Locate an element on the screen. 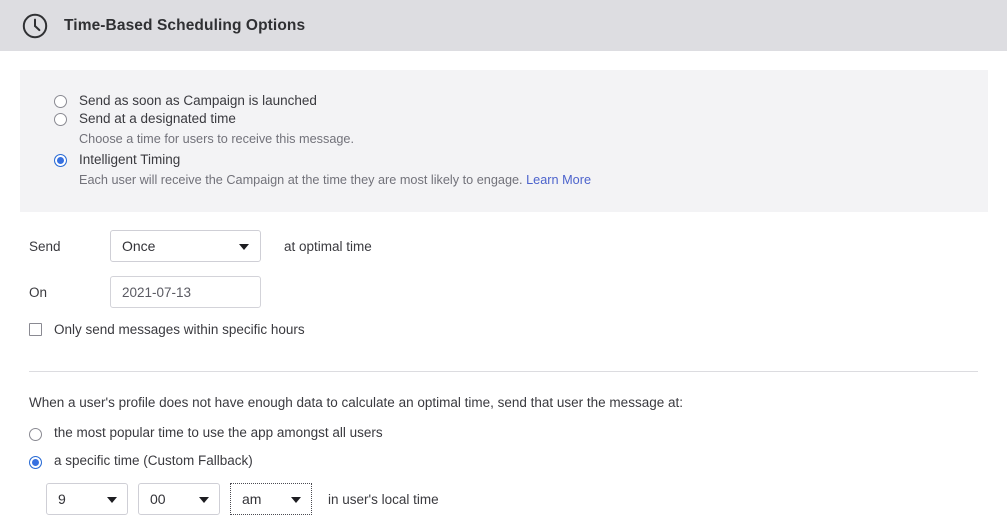  fallback-option-specific-time: a specific time (Custom Fallback) is located at coordinates (509, 461).